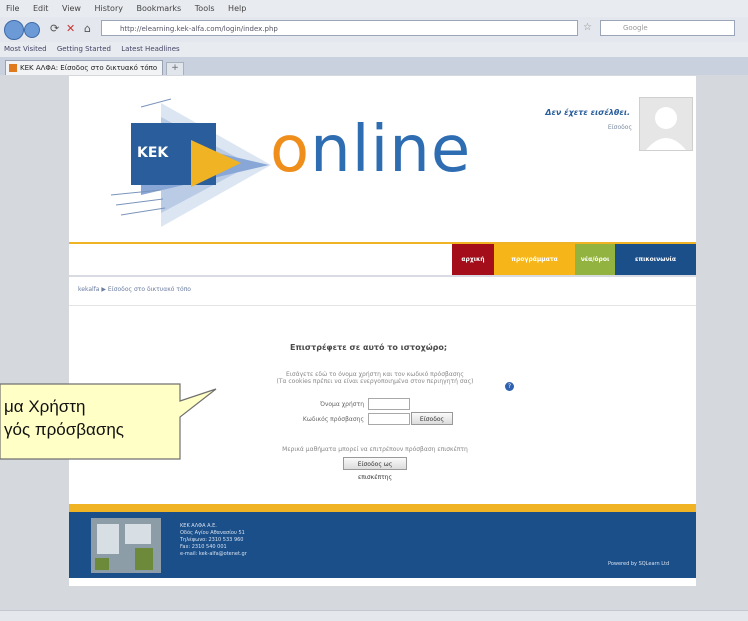 This screenshot has width=748, height=621. Describe the element at coordinates (369, 347) in the screenshot. I see `login-title: Επιστρέφετε σε αυτό το ιστοχώρο;` at that location.